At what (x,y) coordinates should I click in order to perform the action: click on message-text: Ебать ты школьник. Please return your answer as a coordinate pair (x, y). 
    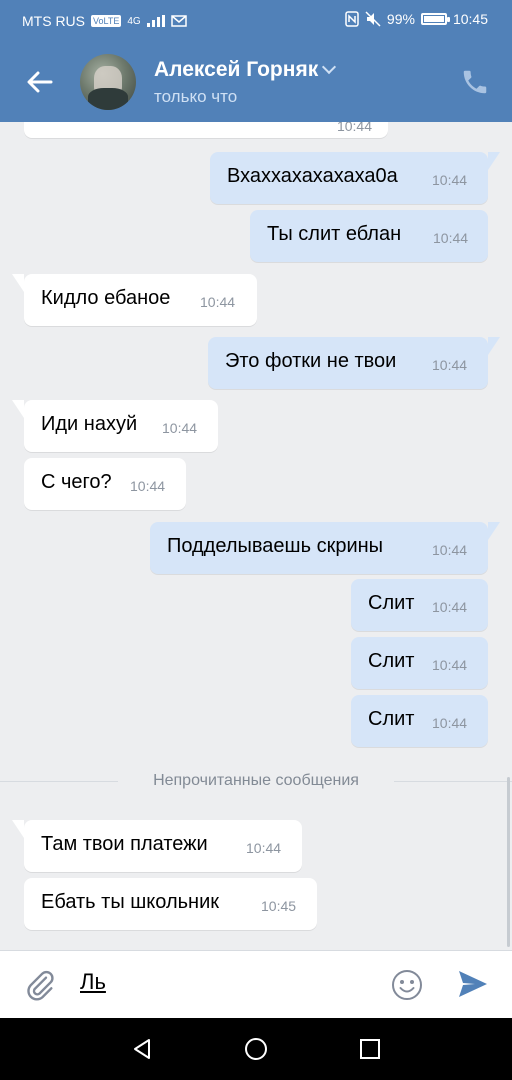
    Looking at the image, I should click on (130, 902).